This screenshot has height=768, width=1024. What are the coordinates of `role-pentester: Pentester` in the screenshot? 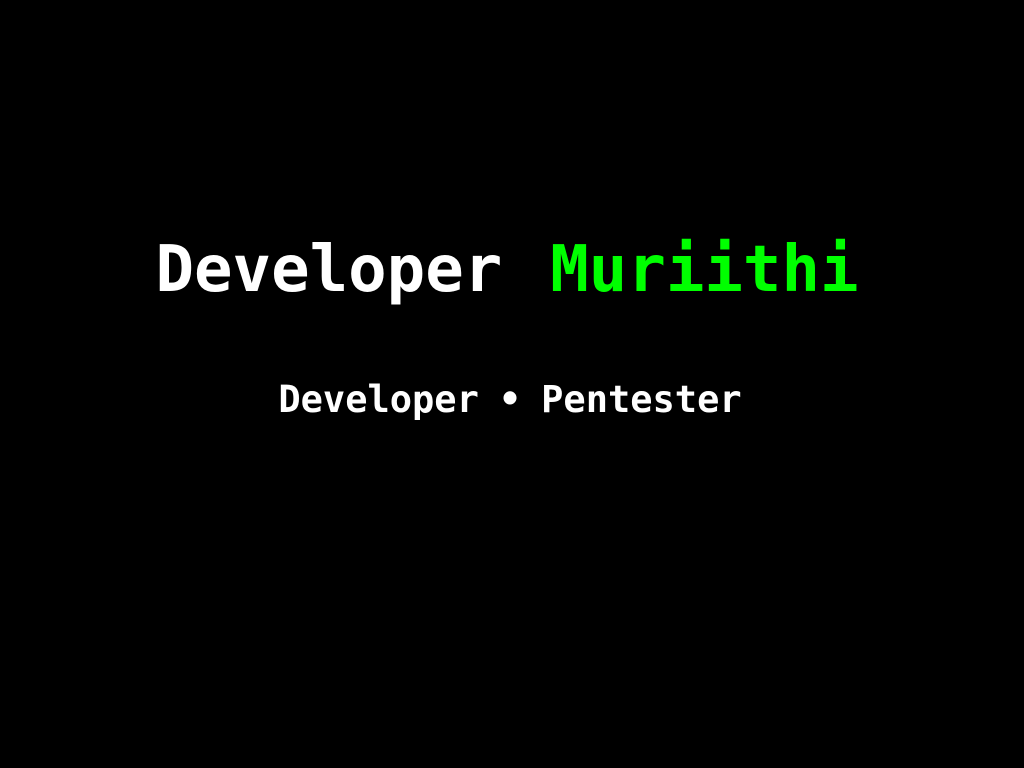 It's located at (641, 399).